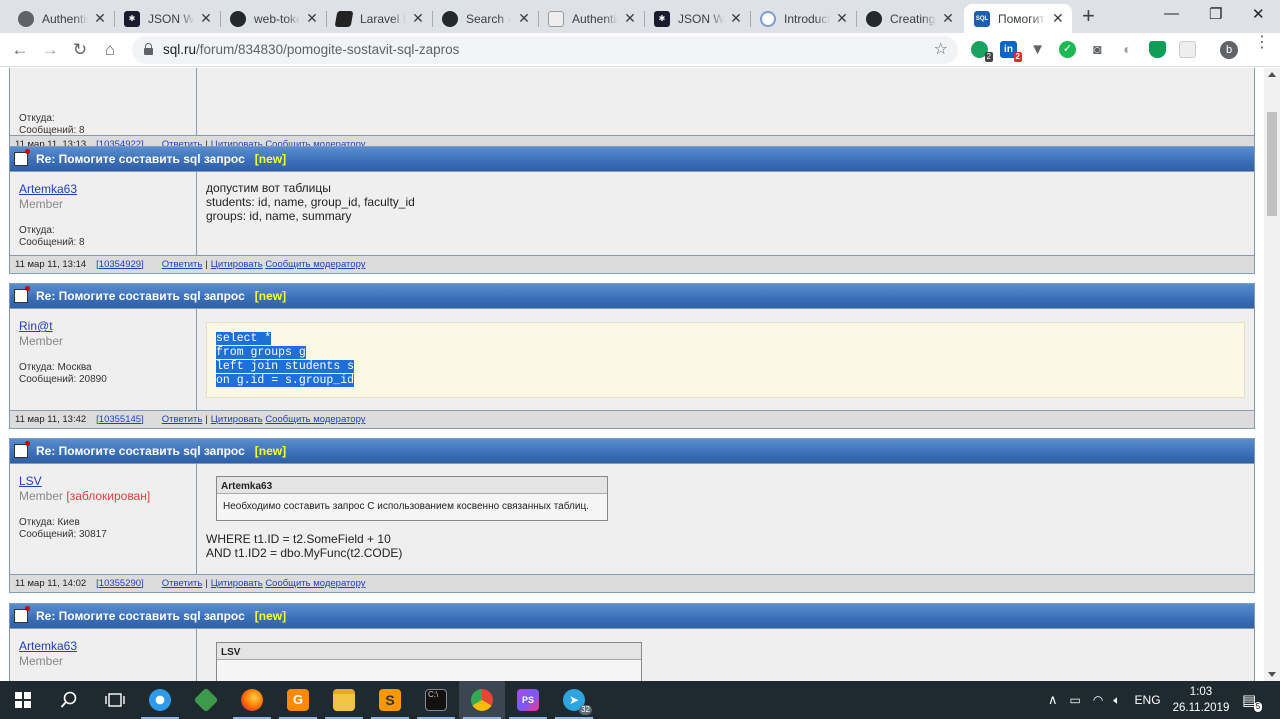 This screenshot has height=719, width=1280. I want to click on laravel-icon, so click(344, 18).